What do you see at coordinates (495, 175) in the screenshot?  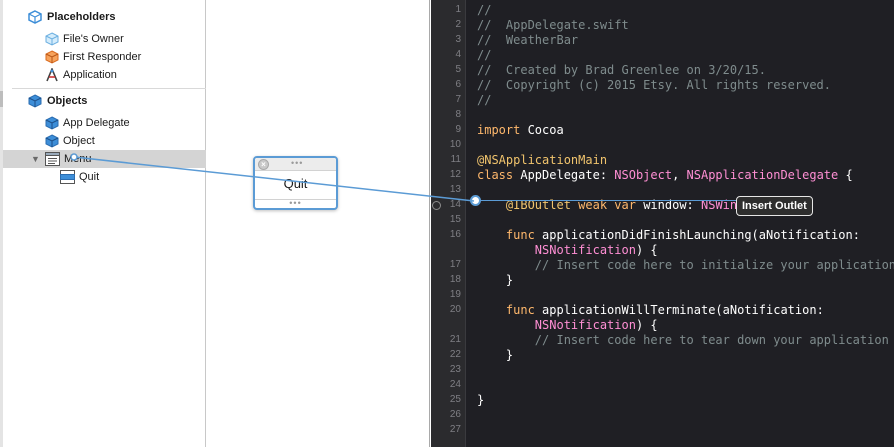 I see `code-token: class` at bounding box center [495, 175].